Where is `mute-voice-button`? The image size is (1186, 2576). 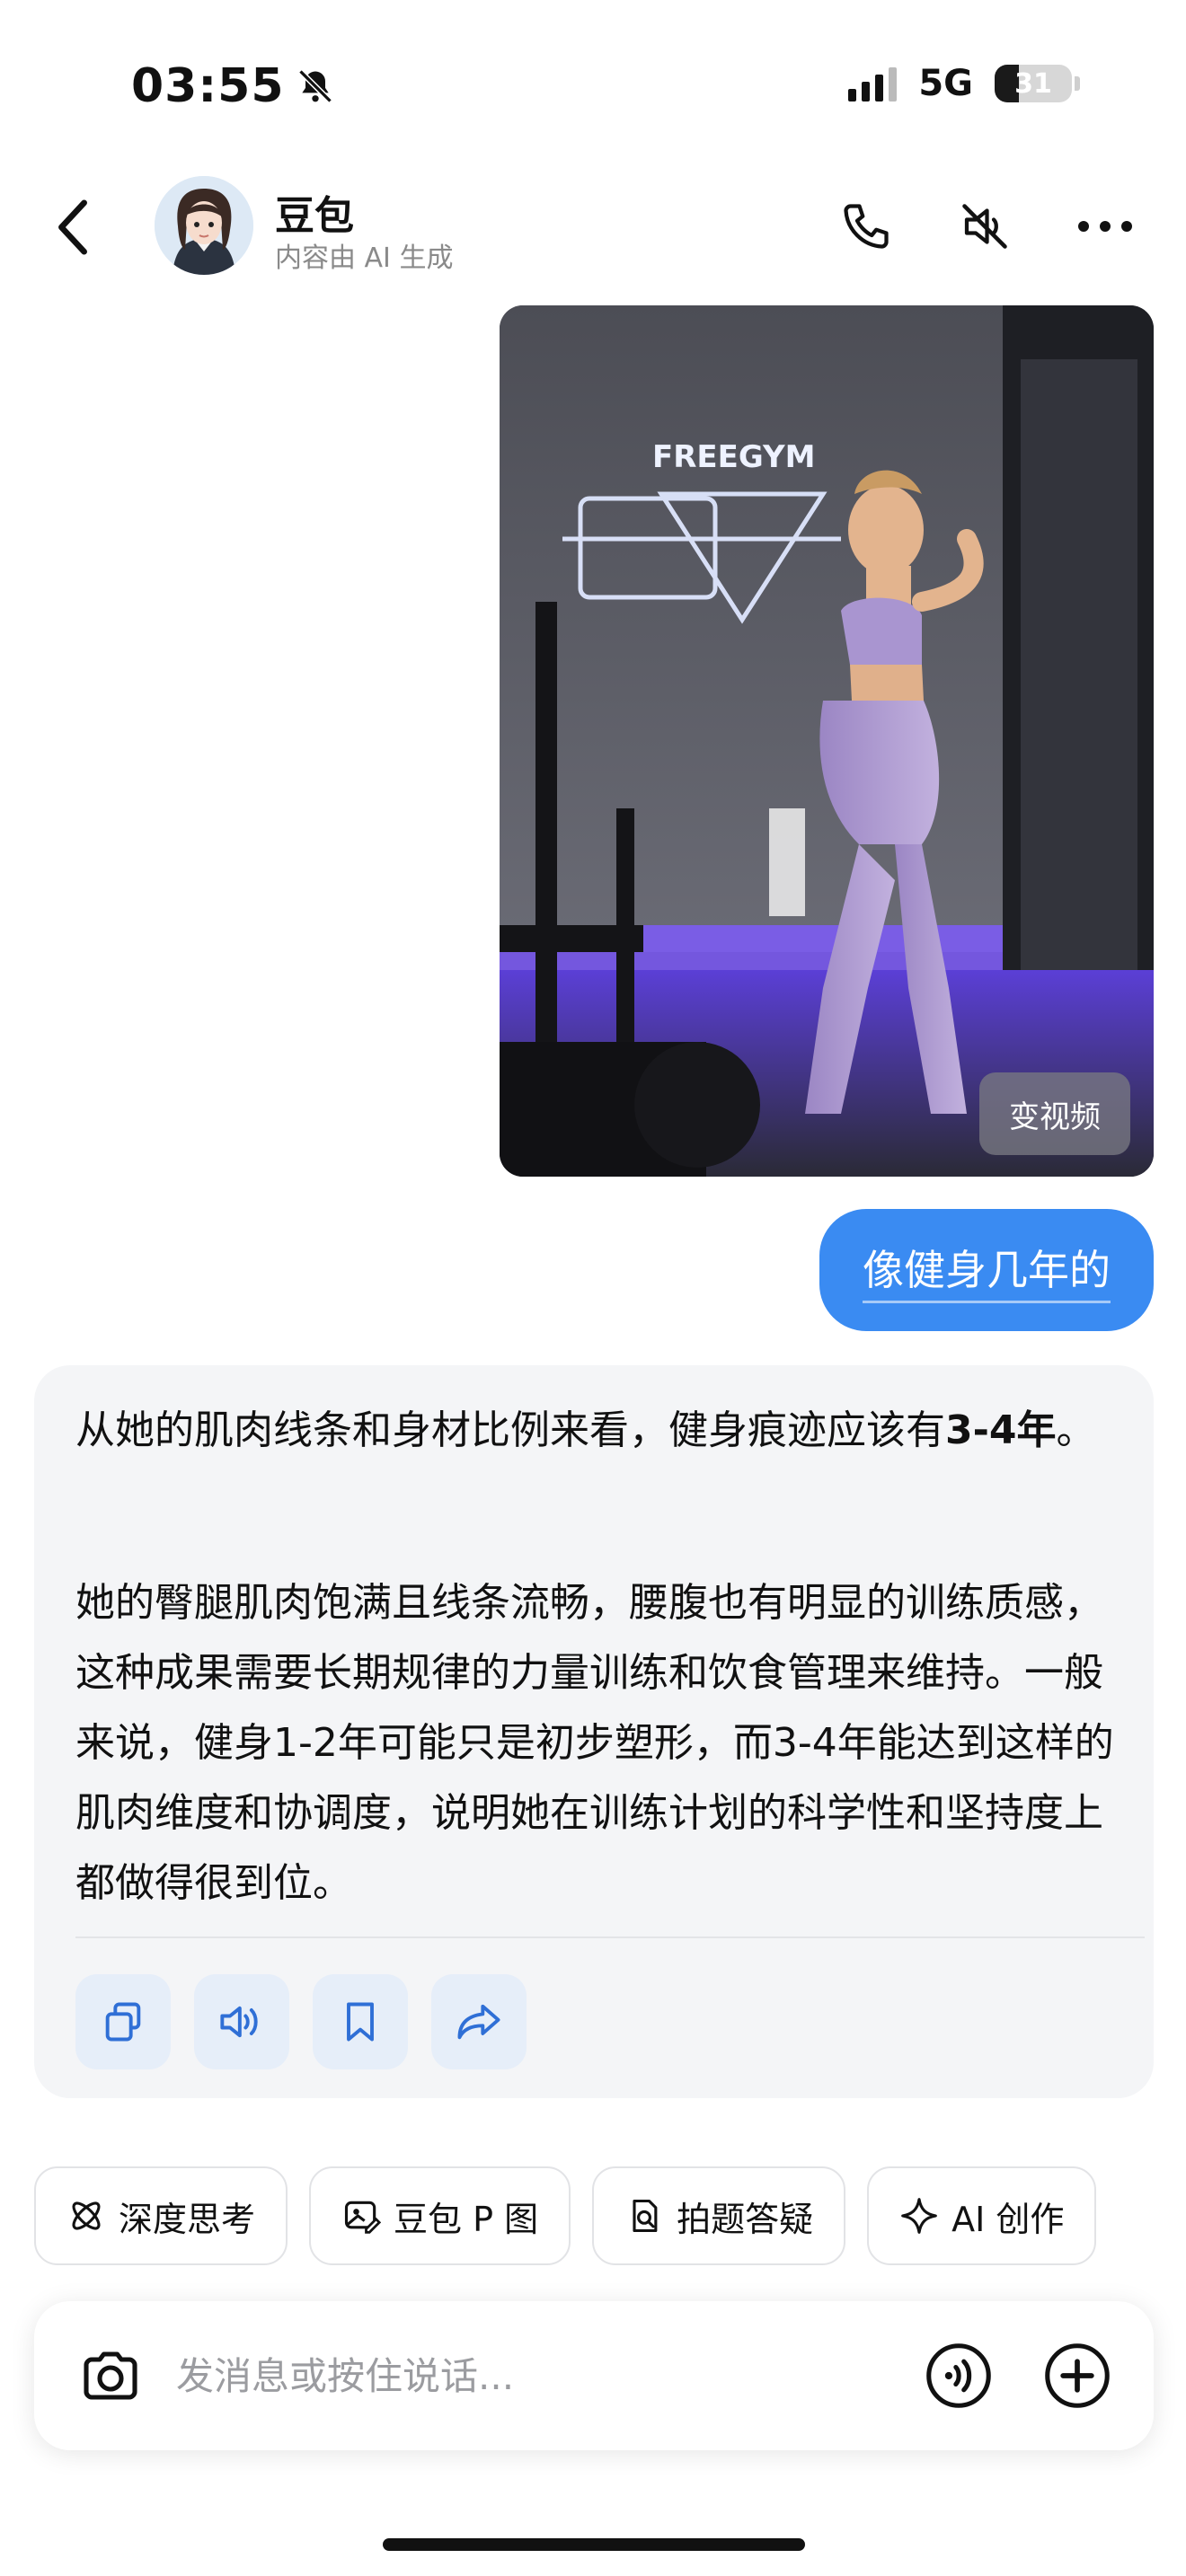
mute-voice-button is located at coordinates (985, 226).